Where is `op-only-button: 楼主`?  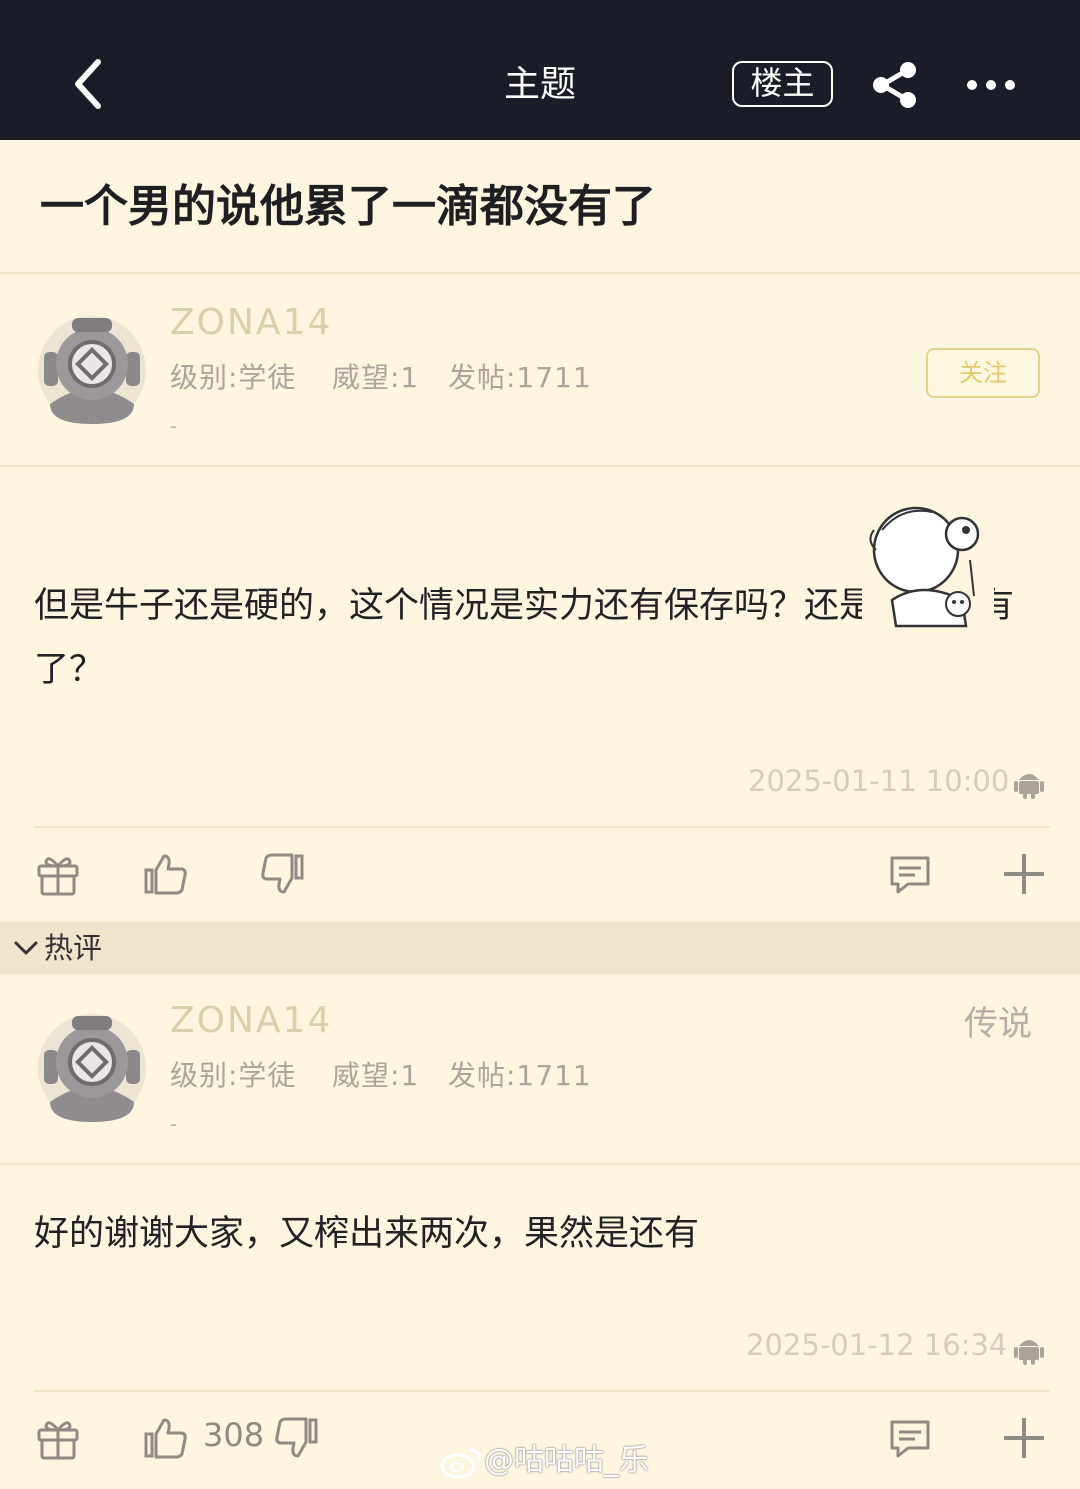 op-only-button: 楼主 is located at coordinates (782, 84).